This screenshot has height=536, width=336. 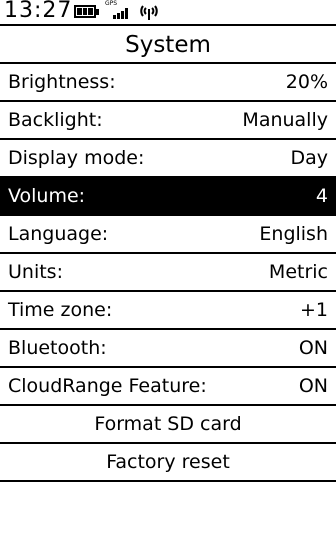 I want to click on setting-language: Language: English, so click(x=168, y=235).